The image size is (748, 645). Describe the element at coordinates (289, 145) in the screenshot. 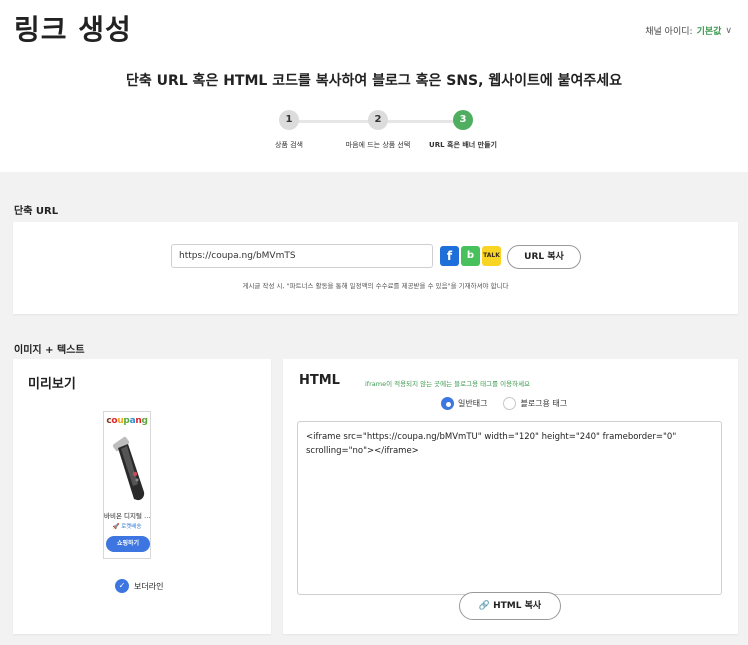

I see `step-label: 상품 검색` at that location.